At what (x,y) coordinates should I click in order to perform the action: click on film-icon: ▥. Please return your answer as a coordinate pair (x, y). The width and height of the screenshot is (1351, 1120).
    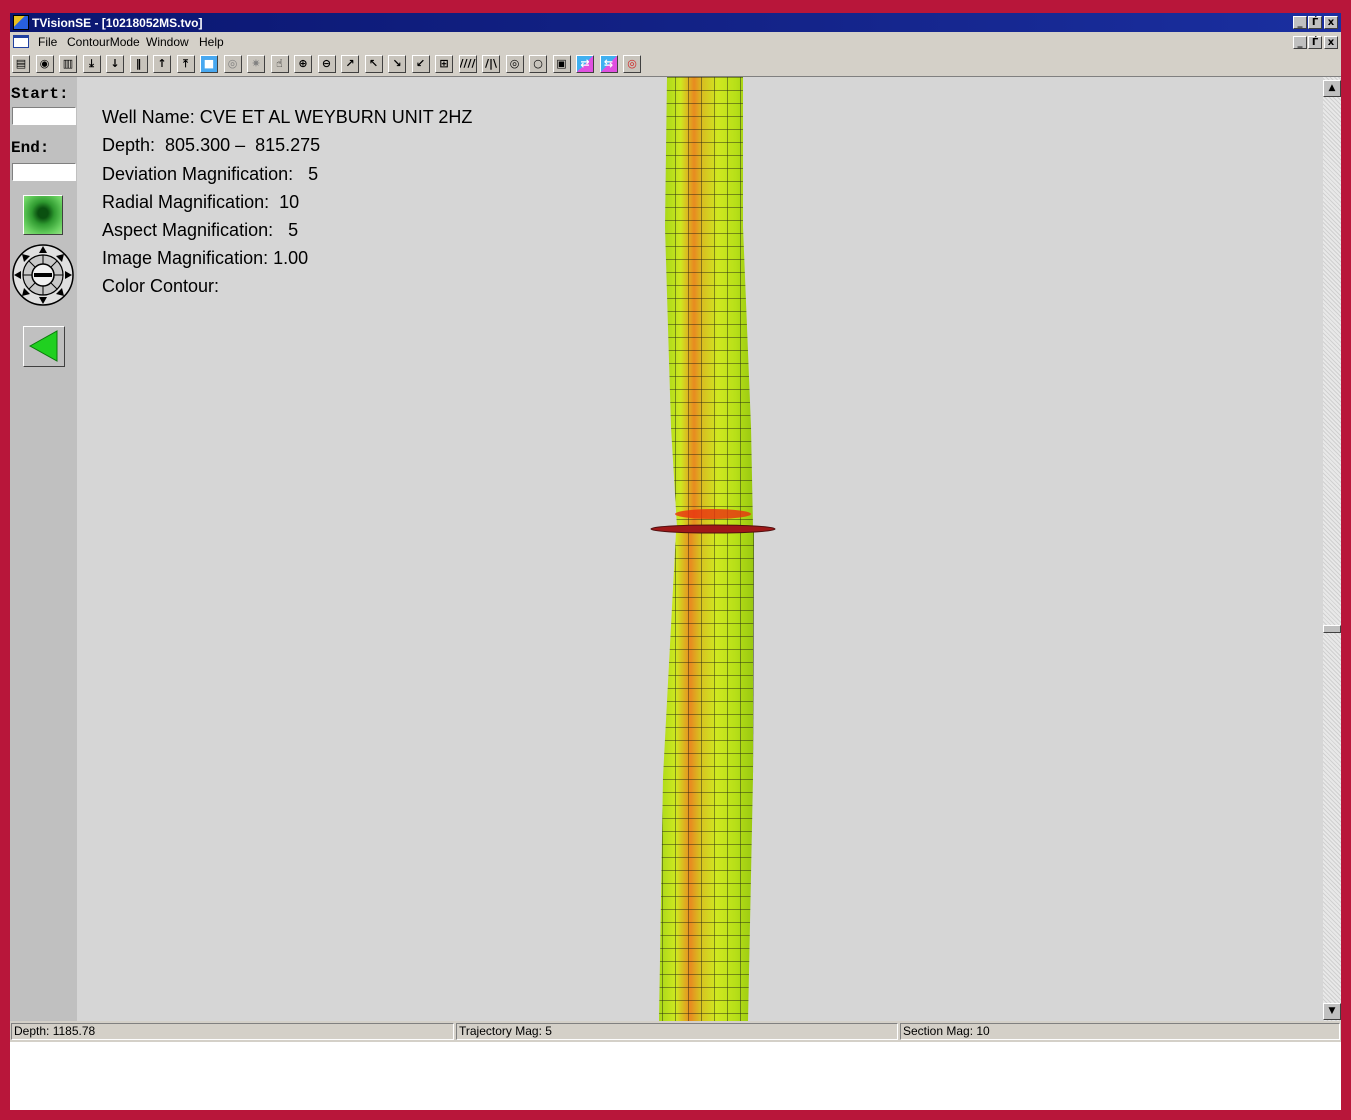
    Looking at the image, I should click on (68, 64).